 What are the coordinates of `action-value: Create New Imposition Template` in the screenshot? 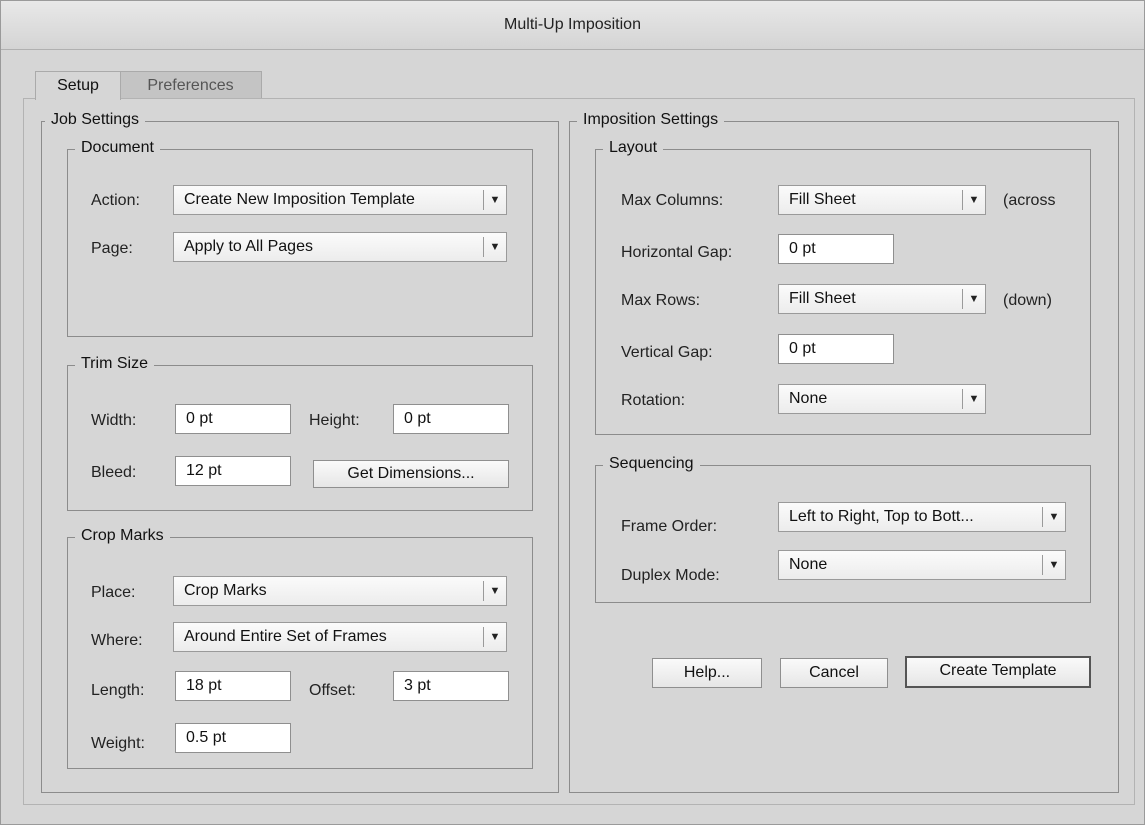 It's located at (299, 199).